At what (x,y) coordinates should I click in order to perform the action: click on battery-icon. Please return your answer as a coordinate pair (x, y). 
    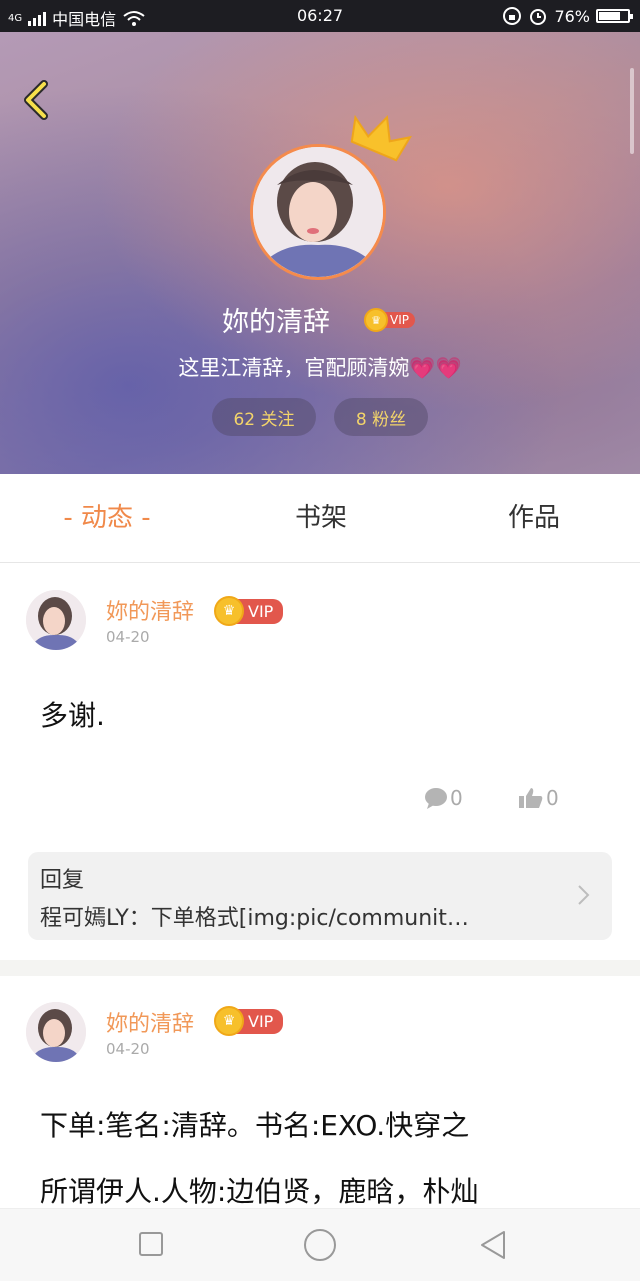
    Looking at the image, I should click on (614, 16).